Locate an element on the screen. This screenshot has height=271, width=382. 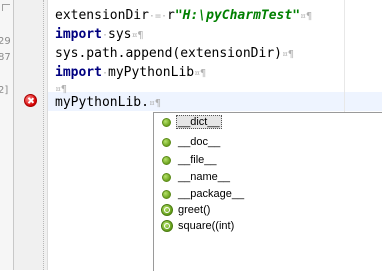
code-line-current: myPythonLib.¤¶ is located at coordinates (108, 103).